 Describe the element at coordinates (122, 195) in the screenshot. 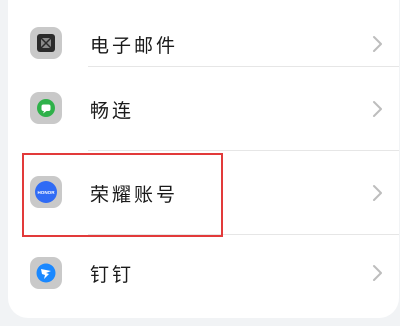

I see `highlight-box` at that location.